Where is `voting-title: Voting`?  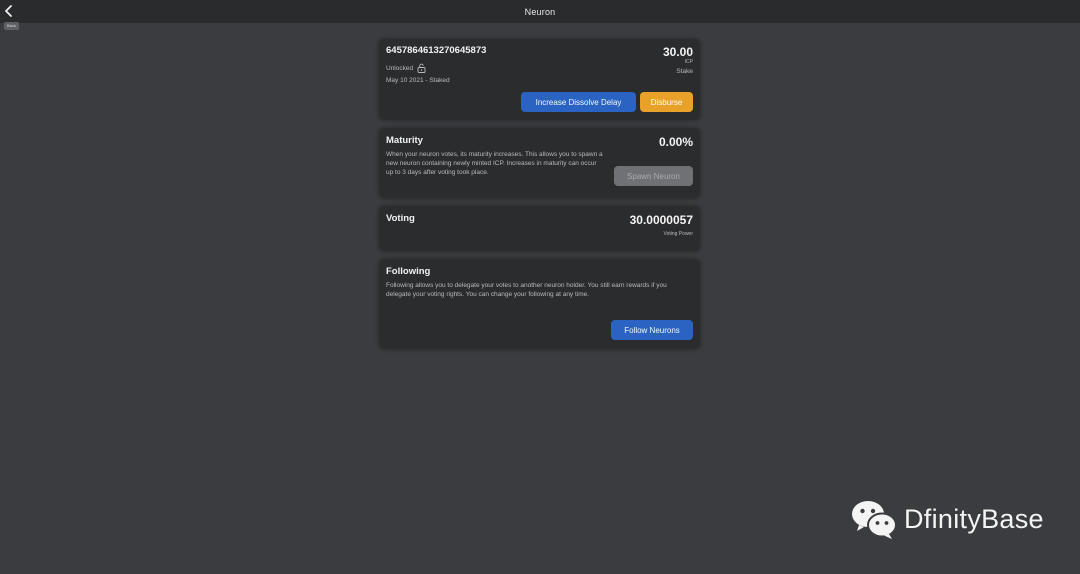
voting-title: Voting is located at coordinates (400, 218).